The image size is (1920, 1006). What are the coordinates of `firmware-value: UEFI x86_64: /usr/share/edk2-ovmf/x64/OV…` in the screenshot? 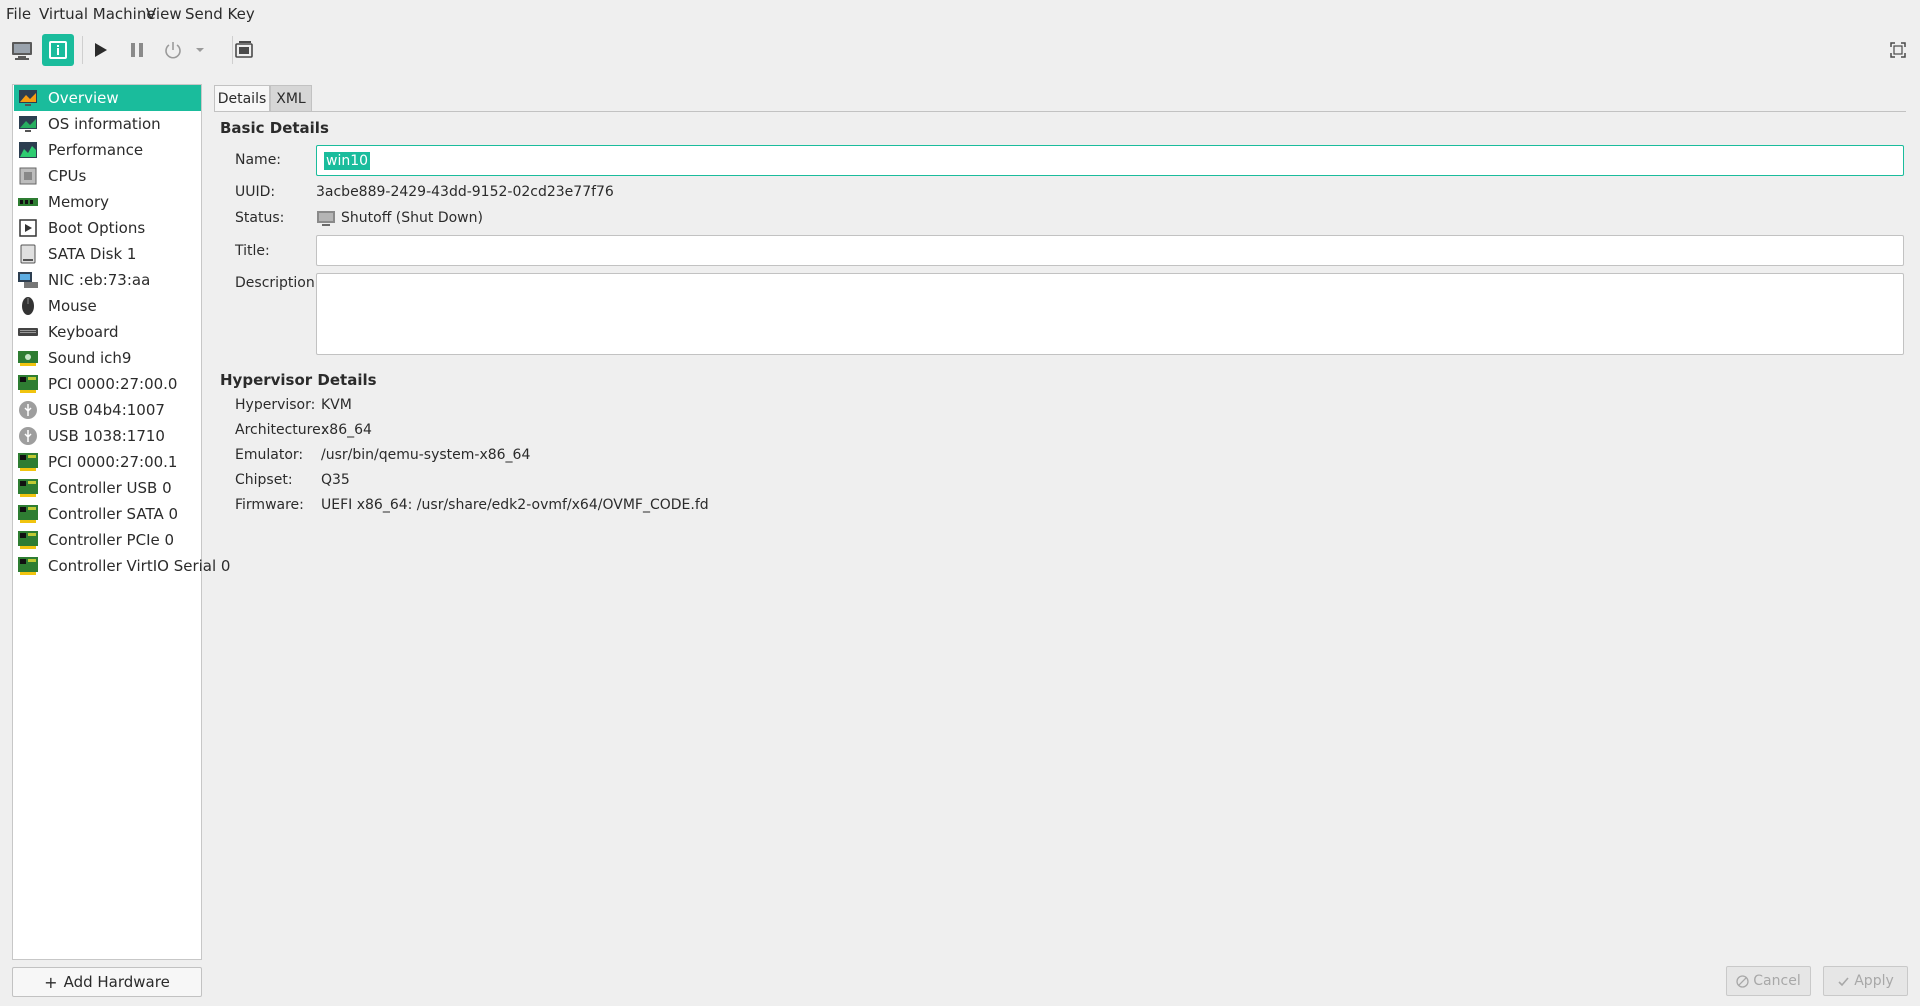 It's located at (515, 505).